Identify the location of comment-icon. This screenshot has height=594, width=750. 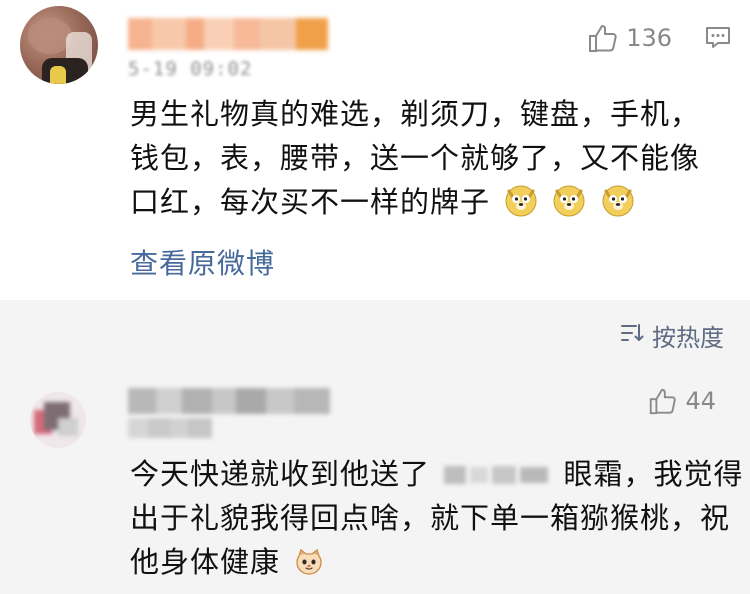
(718, 38).